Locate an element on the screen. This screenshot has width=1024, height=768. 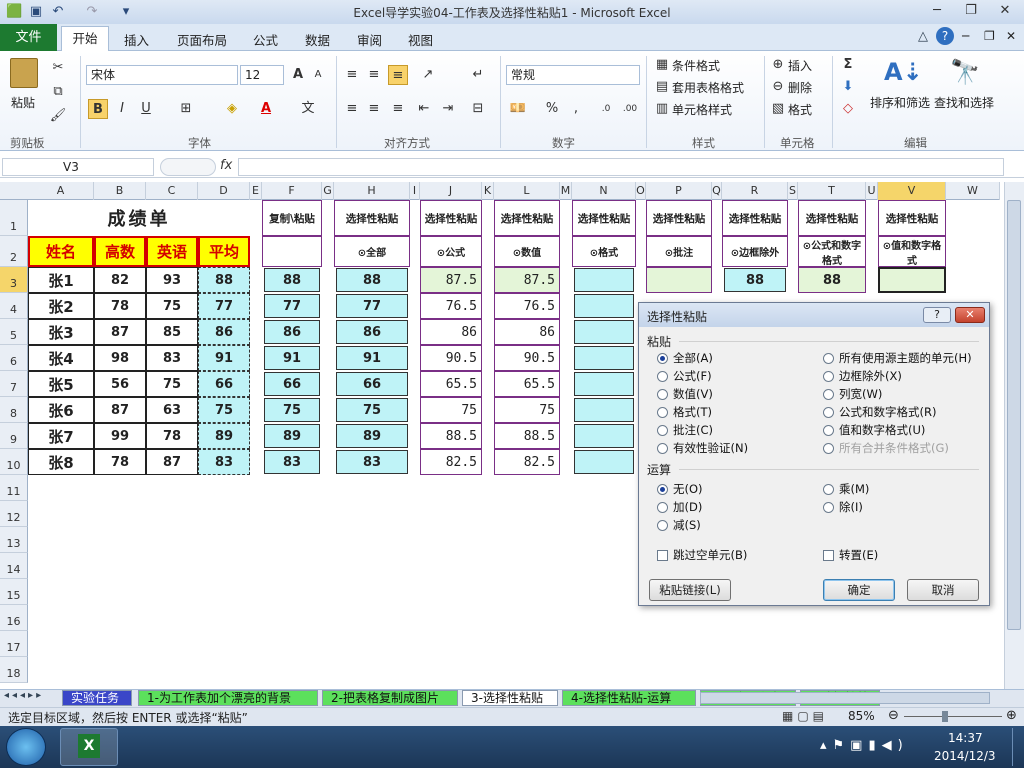
tab-formulas: 公式 is located at coordinates (265, 39).